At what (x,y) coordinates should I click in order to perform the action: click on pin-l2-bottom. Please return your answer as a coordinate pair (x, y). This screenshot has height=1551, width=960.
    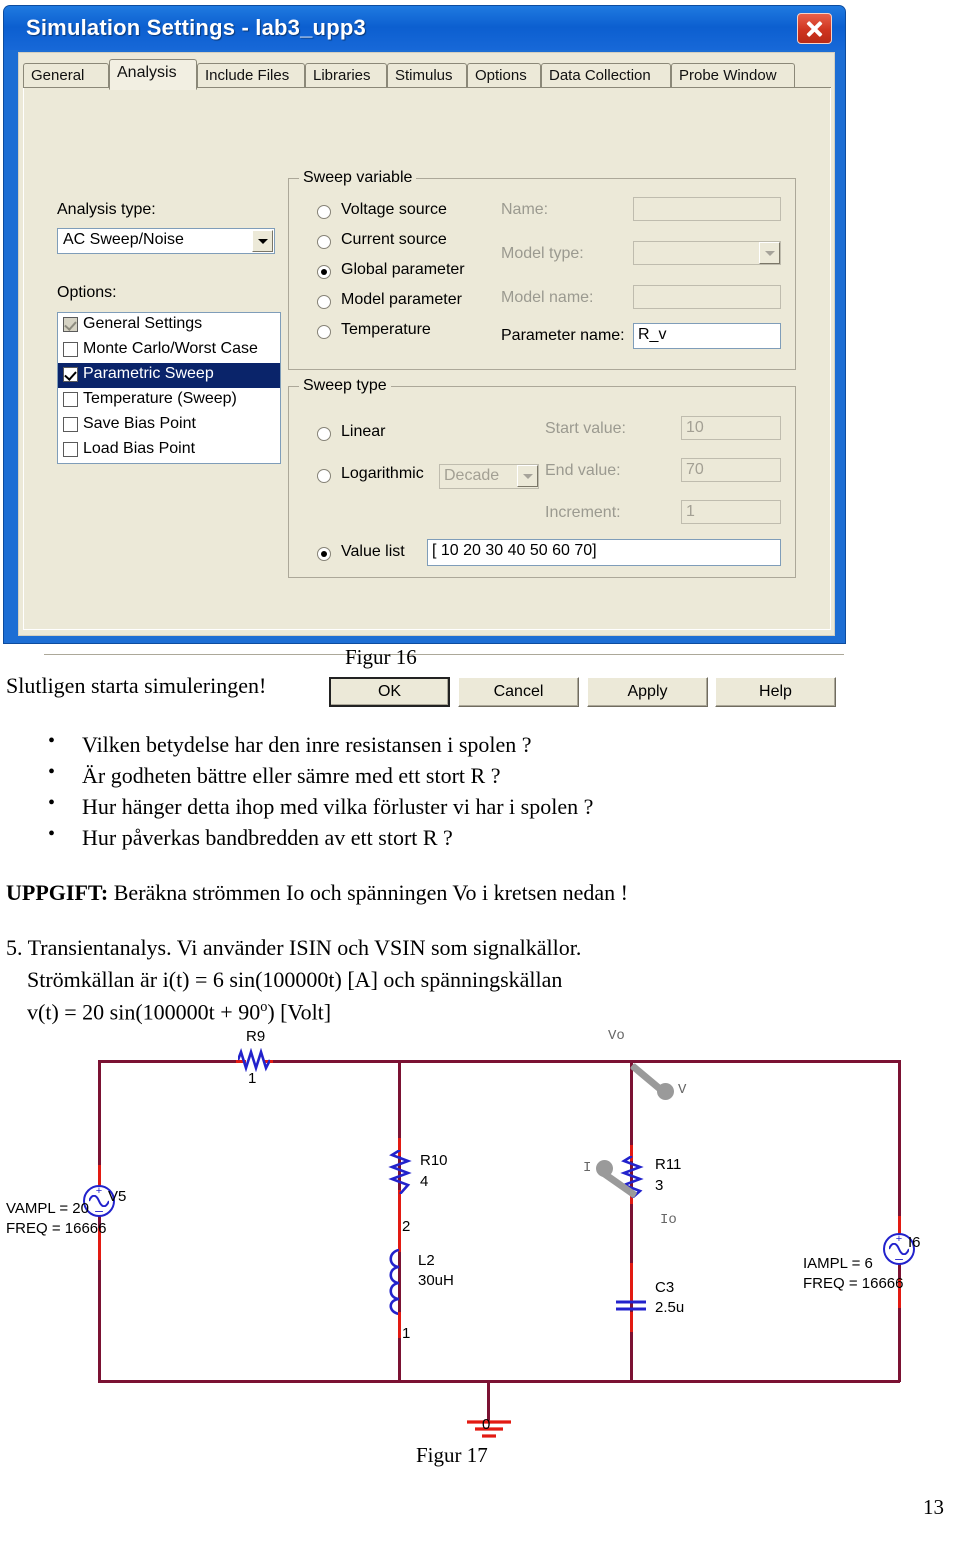
    Looking at the image, I should click on (399, 1325).